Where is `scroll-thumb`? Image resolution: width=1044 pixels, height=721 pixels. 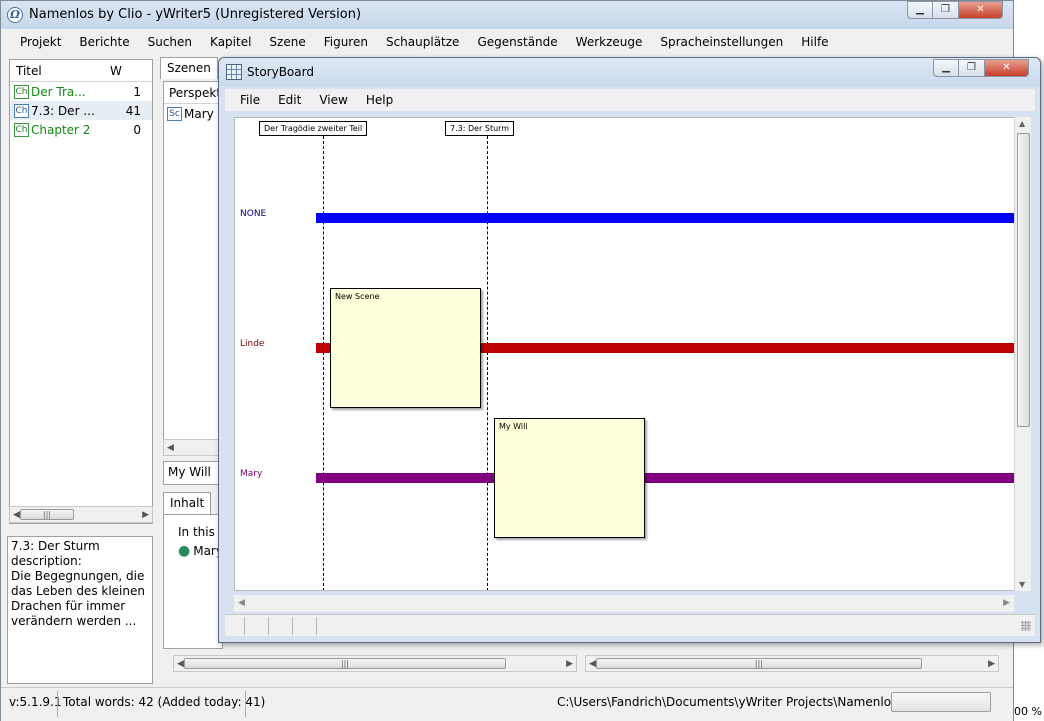
scroll-thumb is located at coordinates (1023, 280).